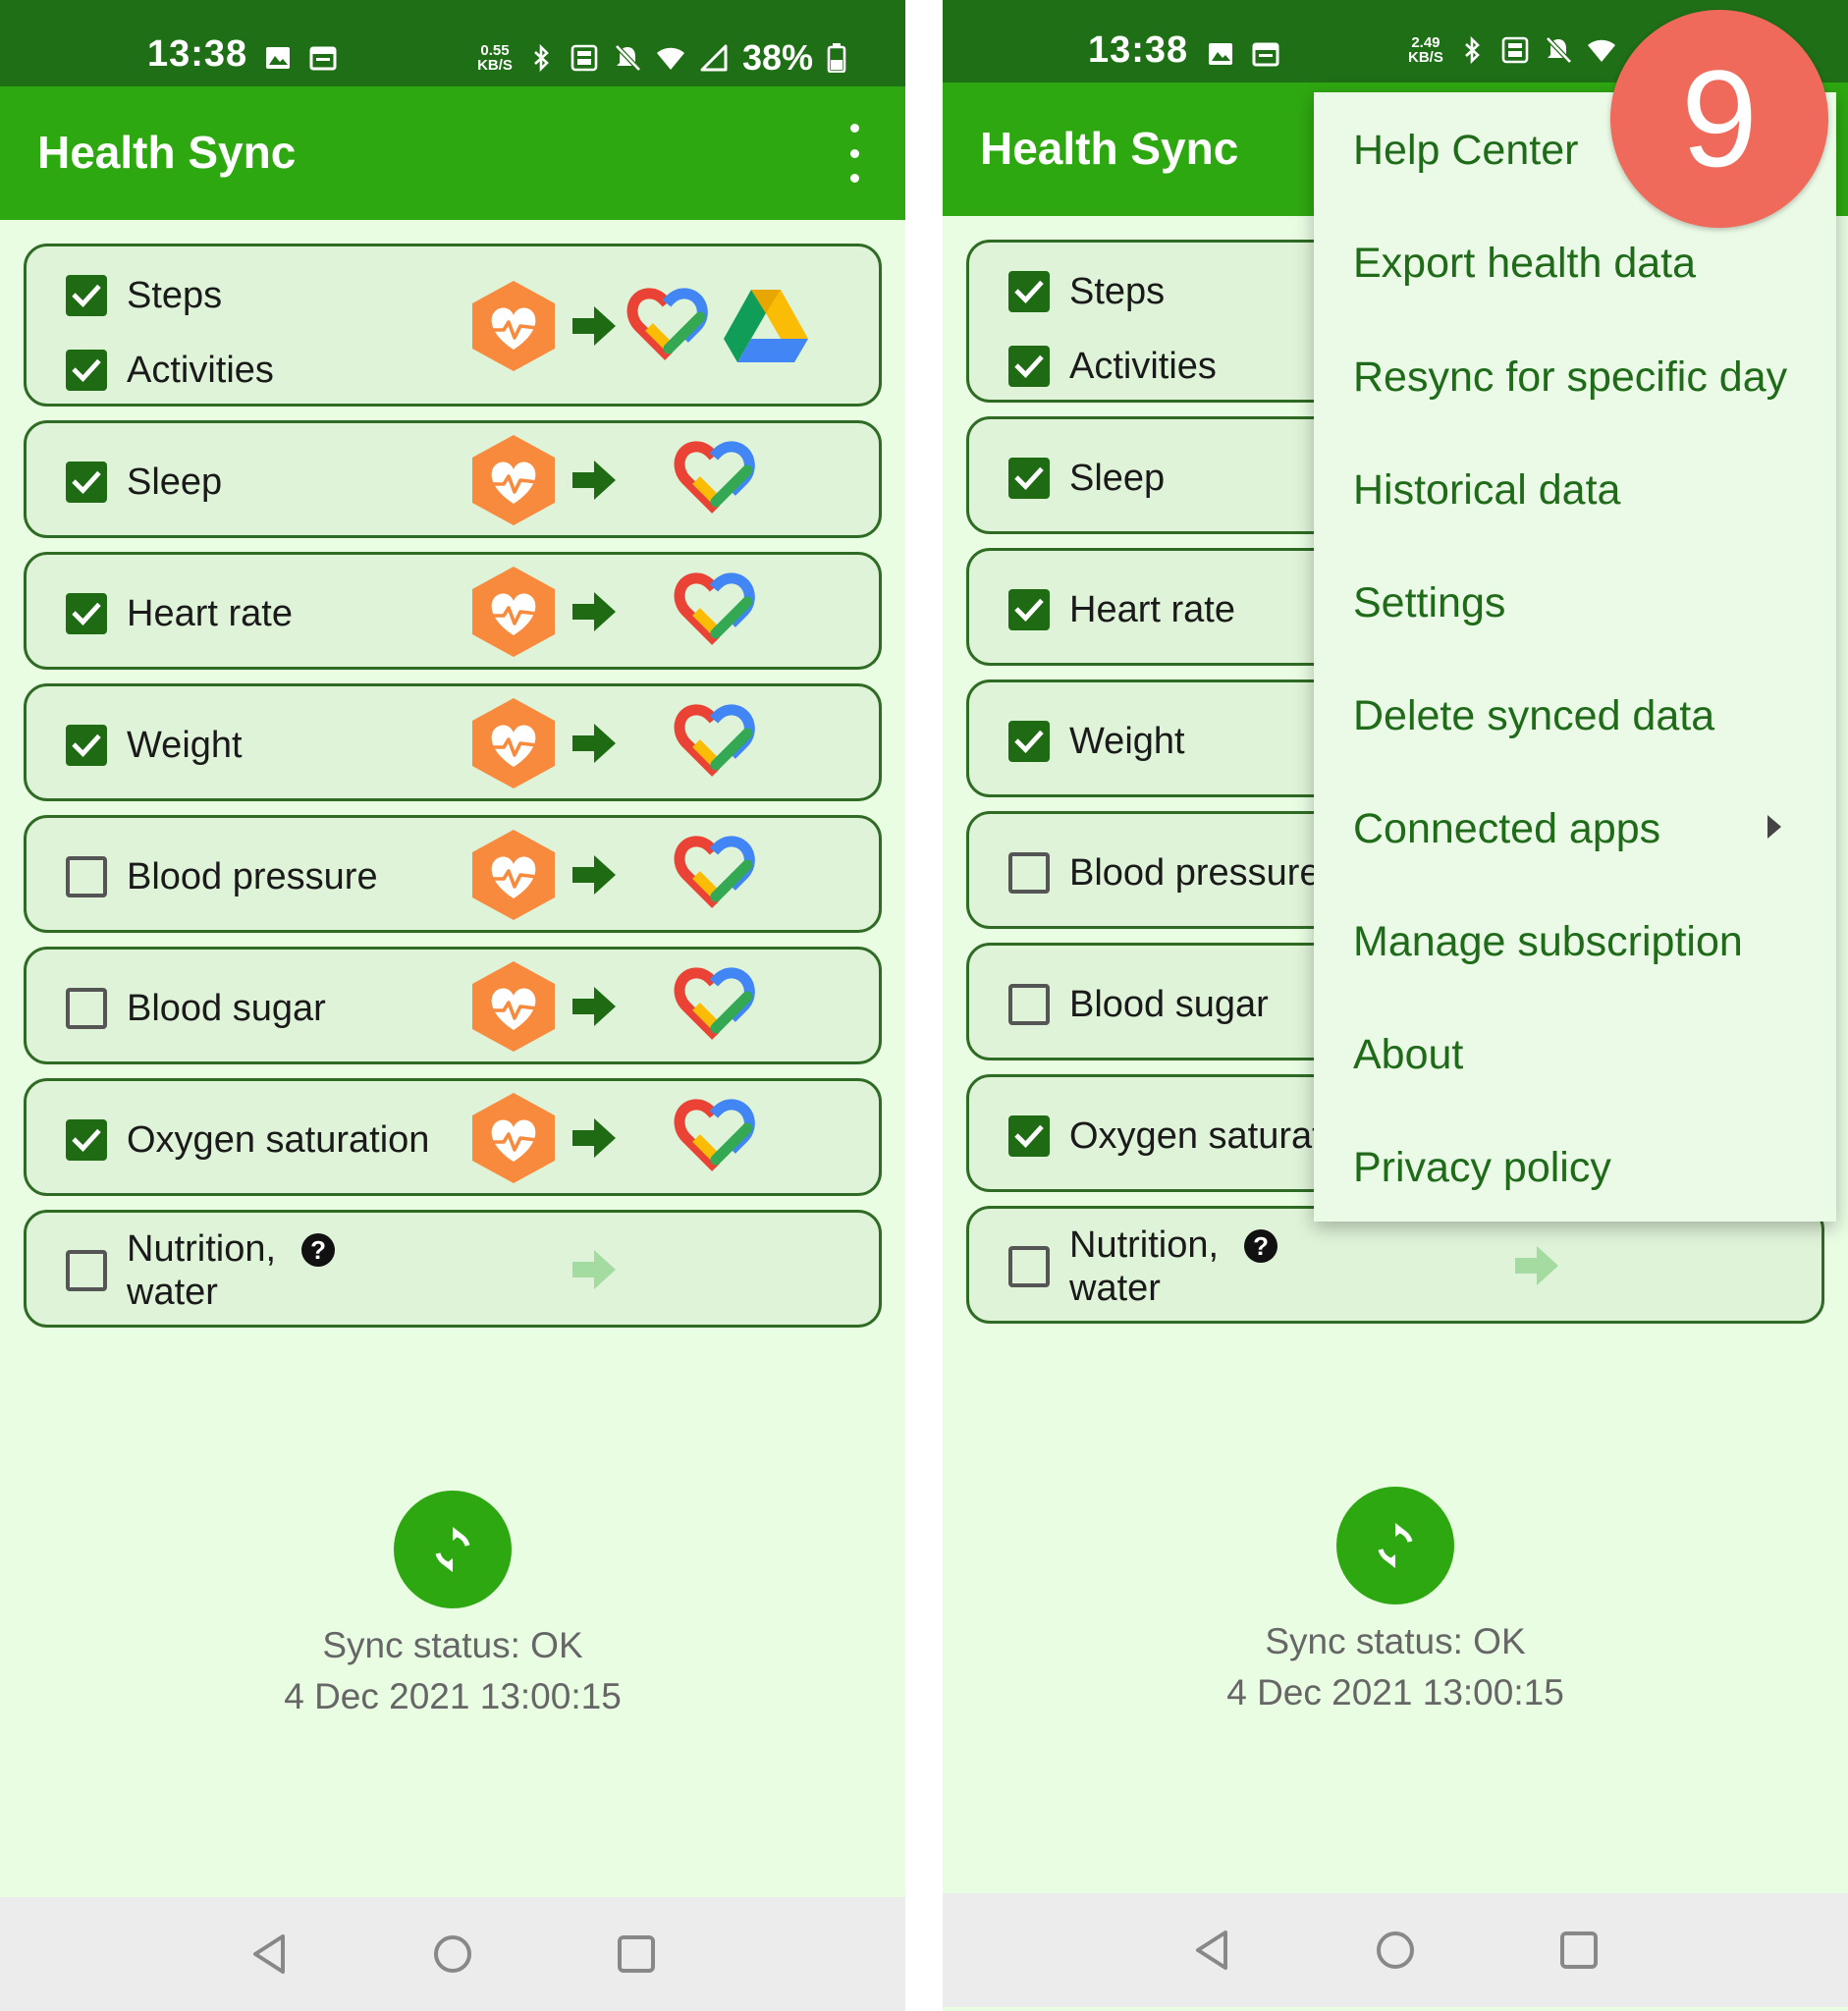 Image resolution: width=1848 pixels, height=2011 pixels. I want to click on label-activities: Activities, so click(1143, 366).